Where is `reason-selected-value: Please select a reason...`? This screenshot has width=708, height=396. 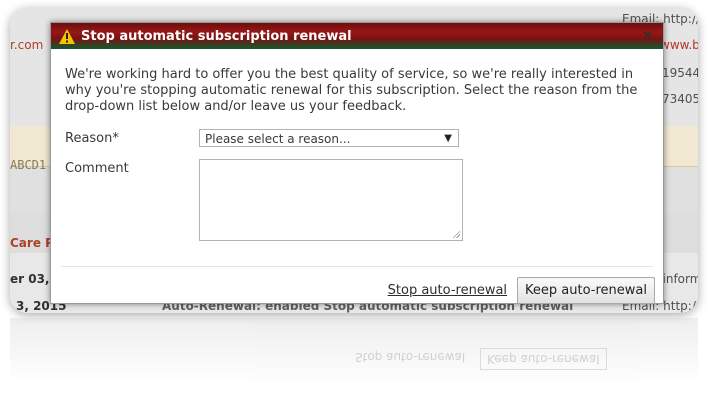 reason-selected-value: Please select a reason... is located at coordinates (278, 139).